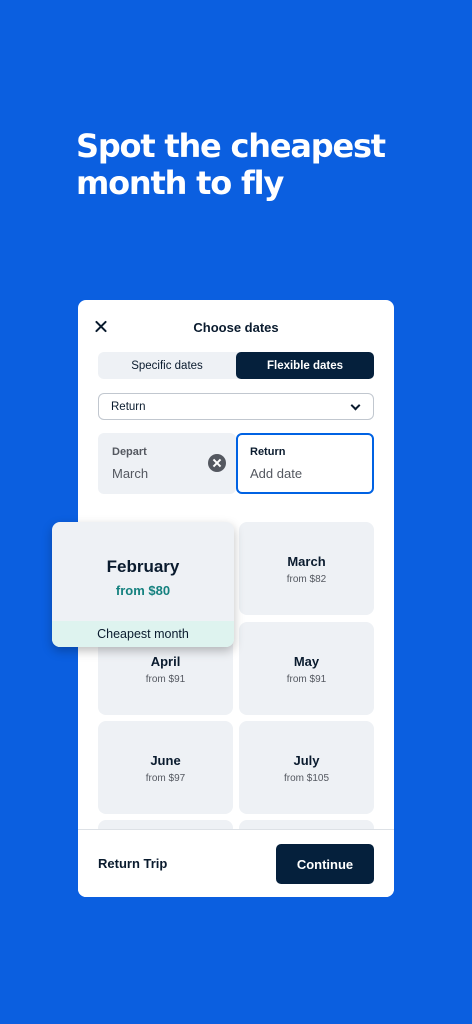 Image resolution: width=472 pixels, height=1024 pixels. I want to click on dialog-title: Choose dates, so click(236, 327).